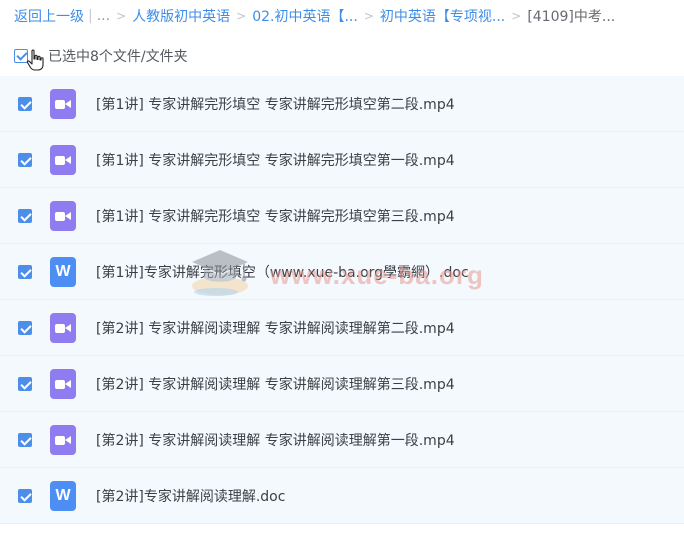  I want to click on file-name: [第2讲] 专家讲解阅读理解 专家讲解阅读理解第一段.mp4, so click(275, 440).